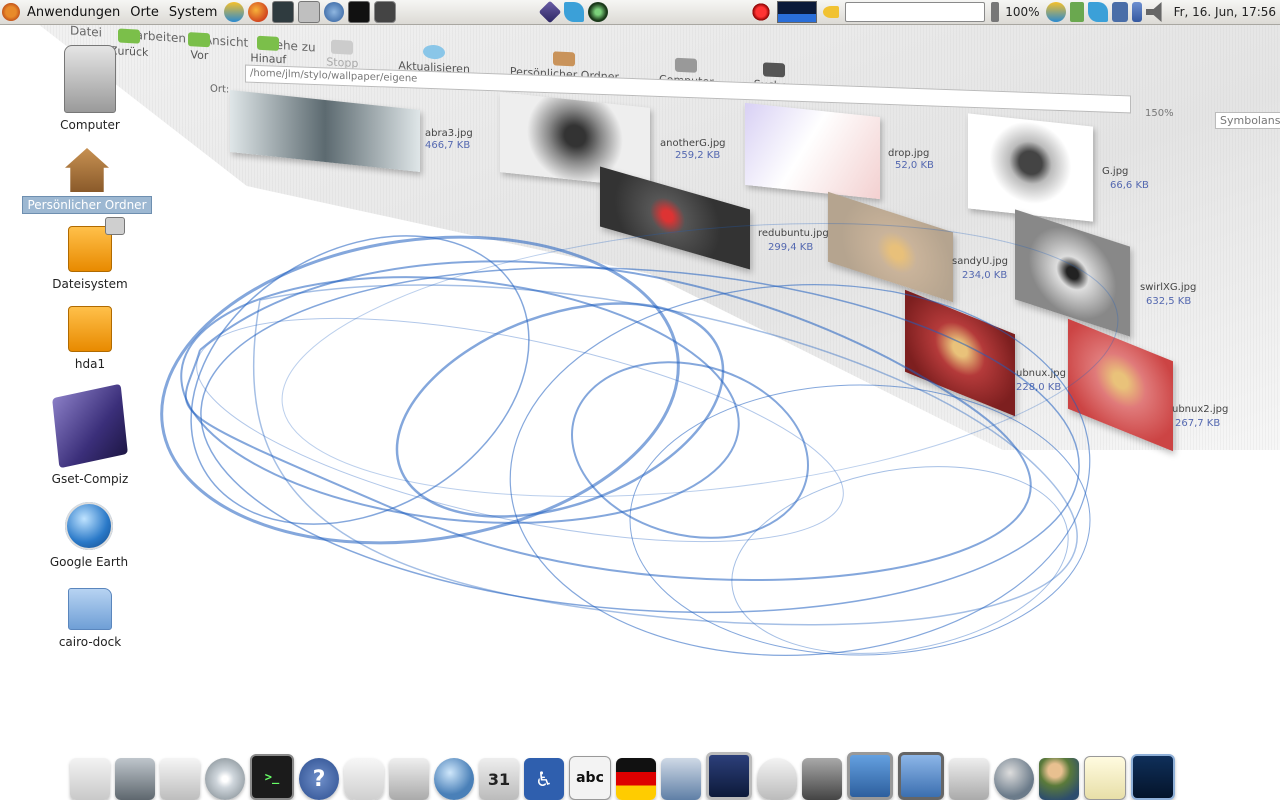  I want to click on desktop-icon-computer: Computer, so click(90, 89).